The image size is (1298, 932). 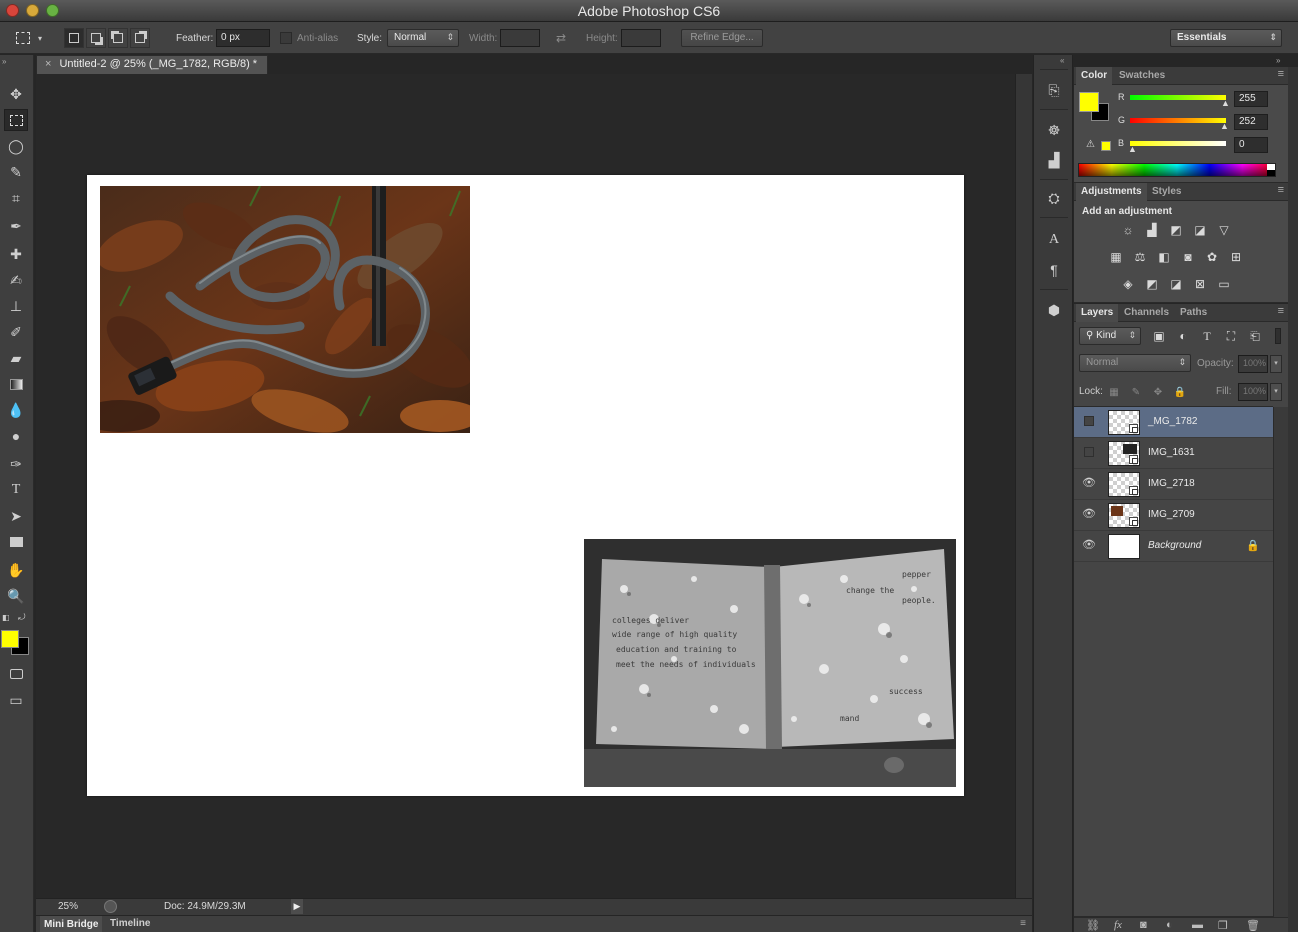 I want to click on layer-name: Background, so click(x=1174, y=545).